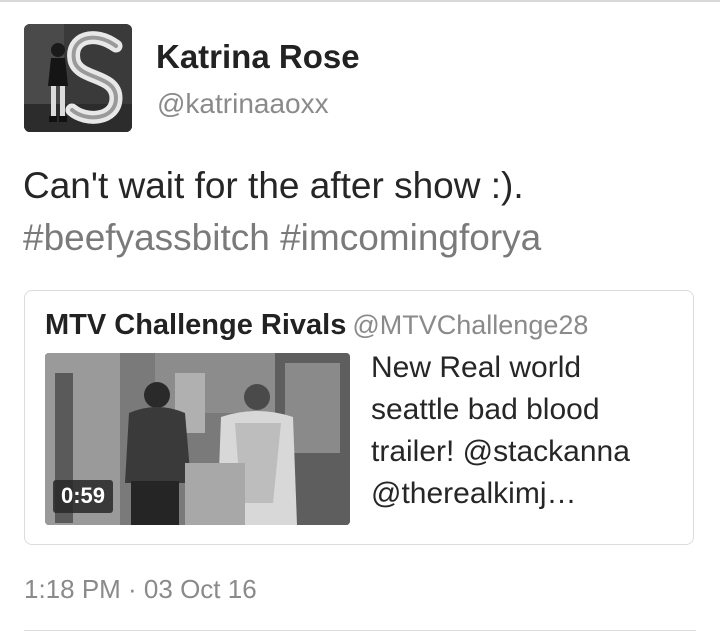 This screenshot has width=720, height=639. I want to click on avatar-image, so click(78, 78).